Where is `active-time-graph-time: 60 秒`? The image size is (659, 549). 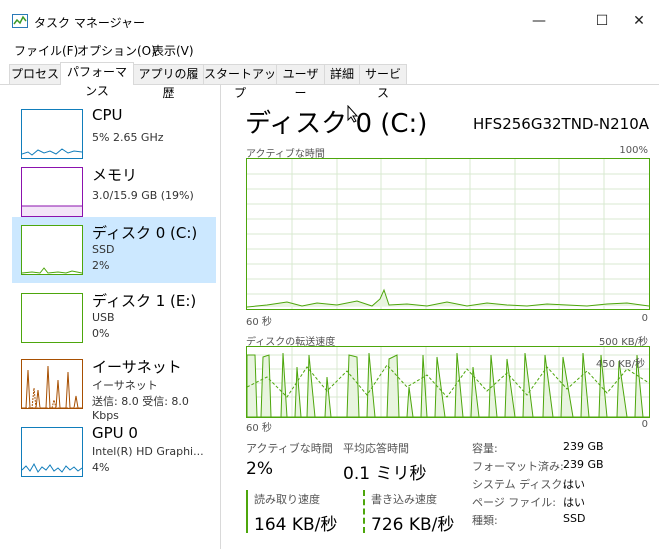
active-time-graph-time: 60 秒 is located at coordinates (259, 322).